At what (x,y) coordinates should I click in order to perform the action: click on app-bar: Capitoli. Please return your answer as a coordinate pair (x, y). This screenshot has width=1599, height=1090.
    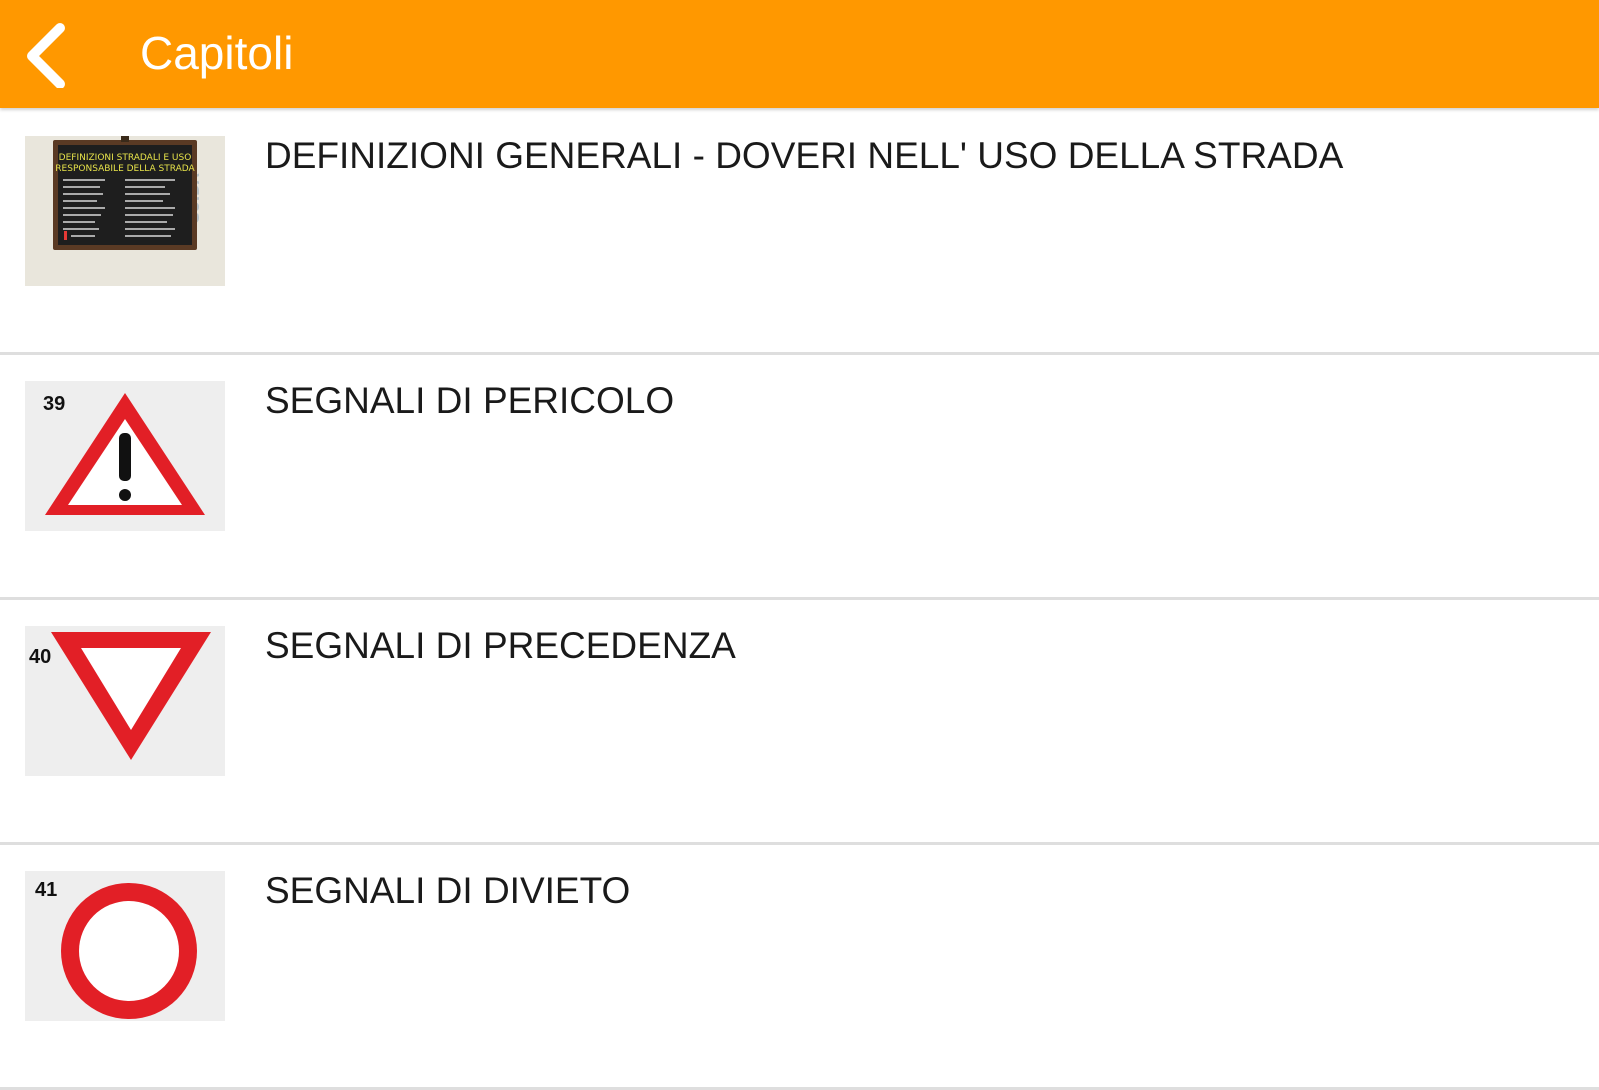
    Looking at the image, I should click on (799, 54).